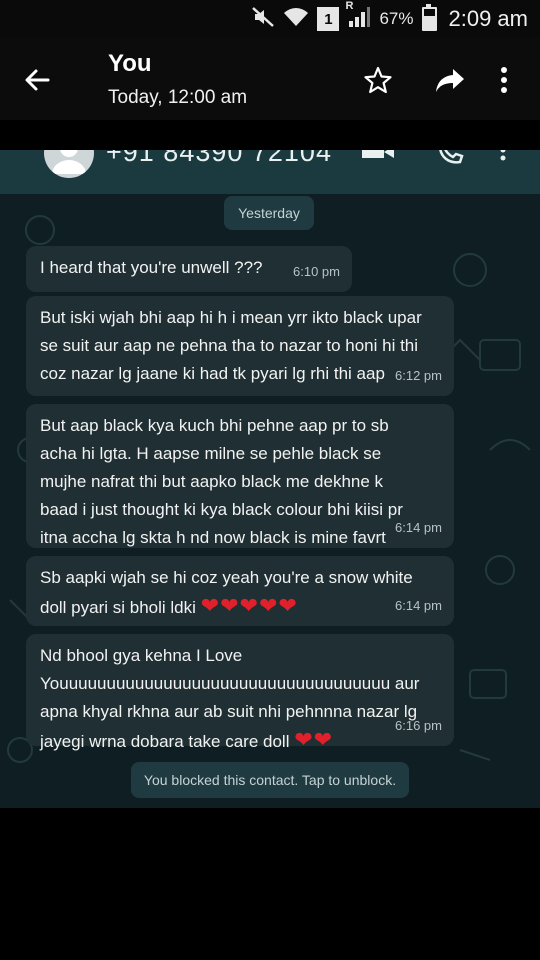 The width and height of the screenshot is (540, 960). Describe the element at coordinates (269, 213) in the screenshot. I see `date-separator: Yesterday` at that location.